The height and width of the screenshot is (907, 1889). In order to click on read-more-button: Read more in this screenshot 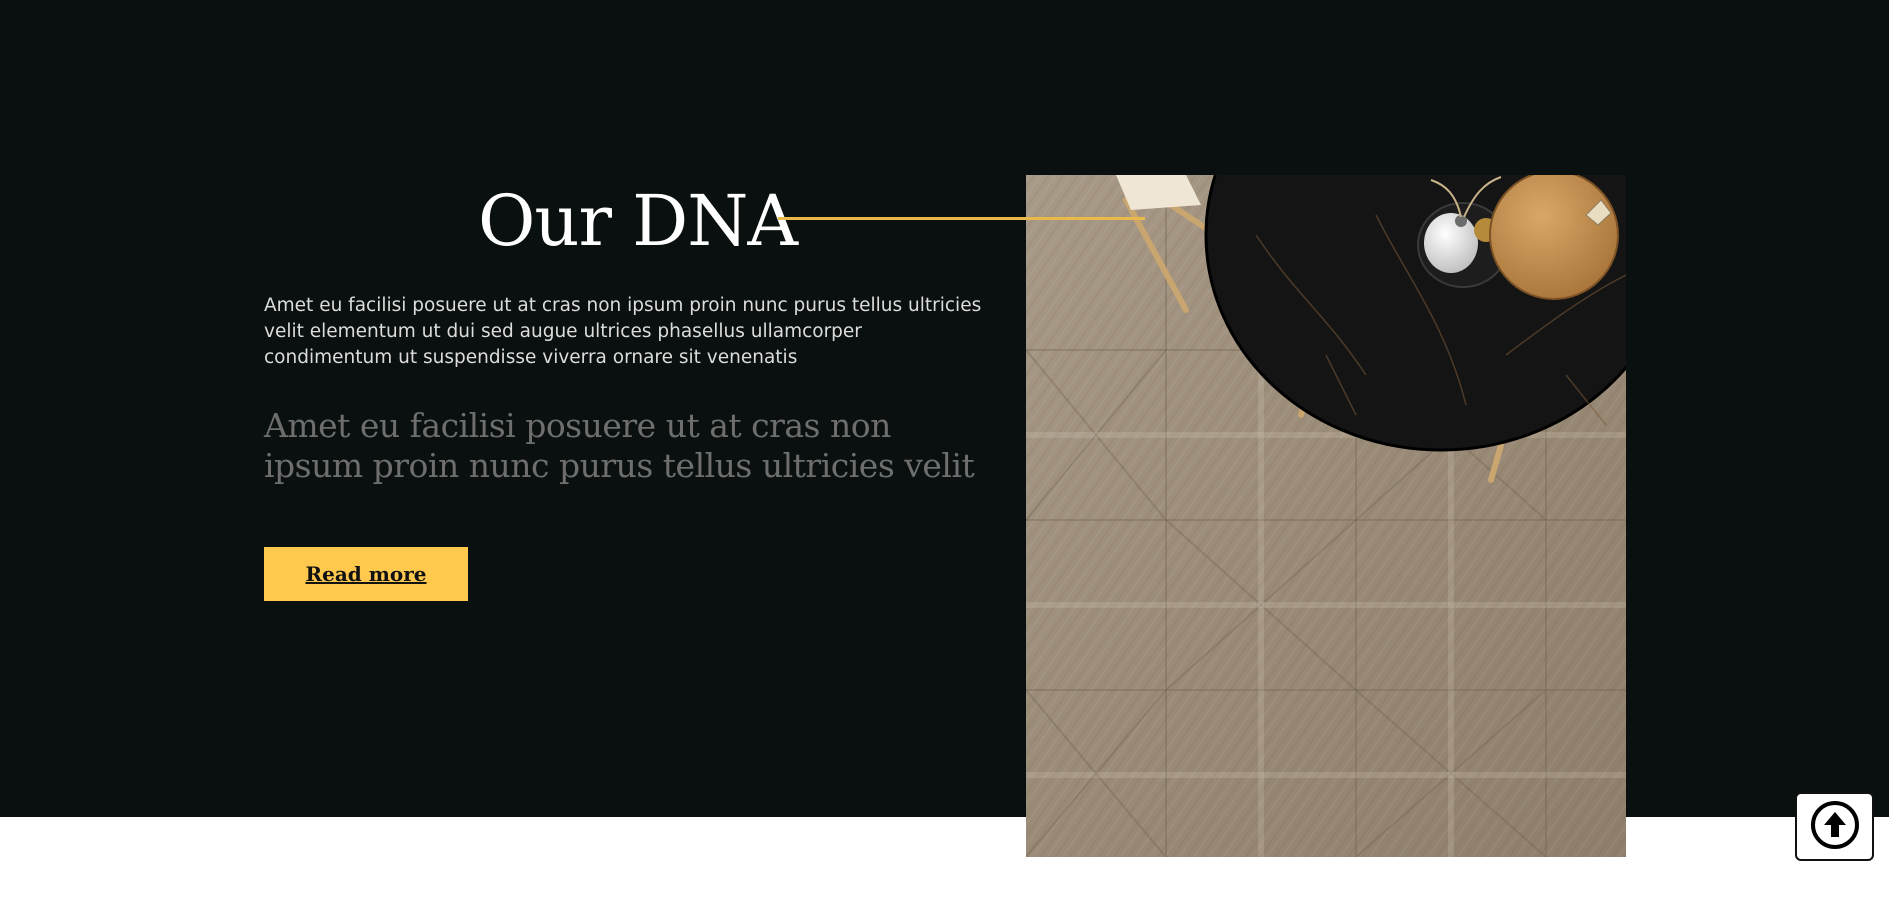, I will do `click(366, 574)`.